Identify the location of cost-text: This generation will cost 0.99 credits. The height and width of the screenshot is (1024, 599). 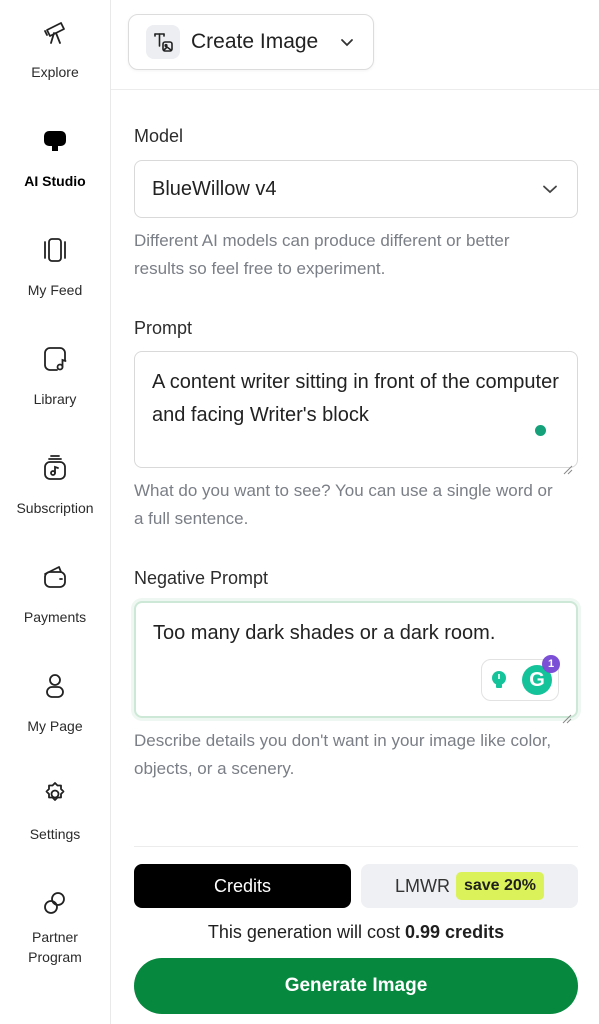
(356, 932).